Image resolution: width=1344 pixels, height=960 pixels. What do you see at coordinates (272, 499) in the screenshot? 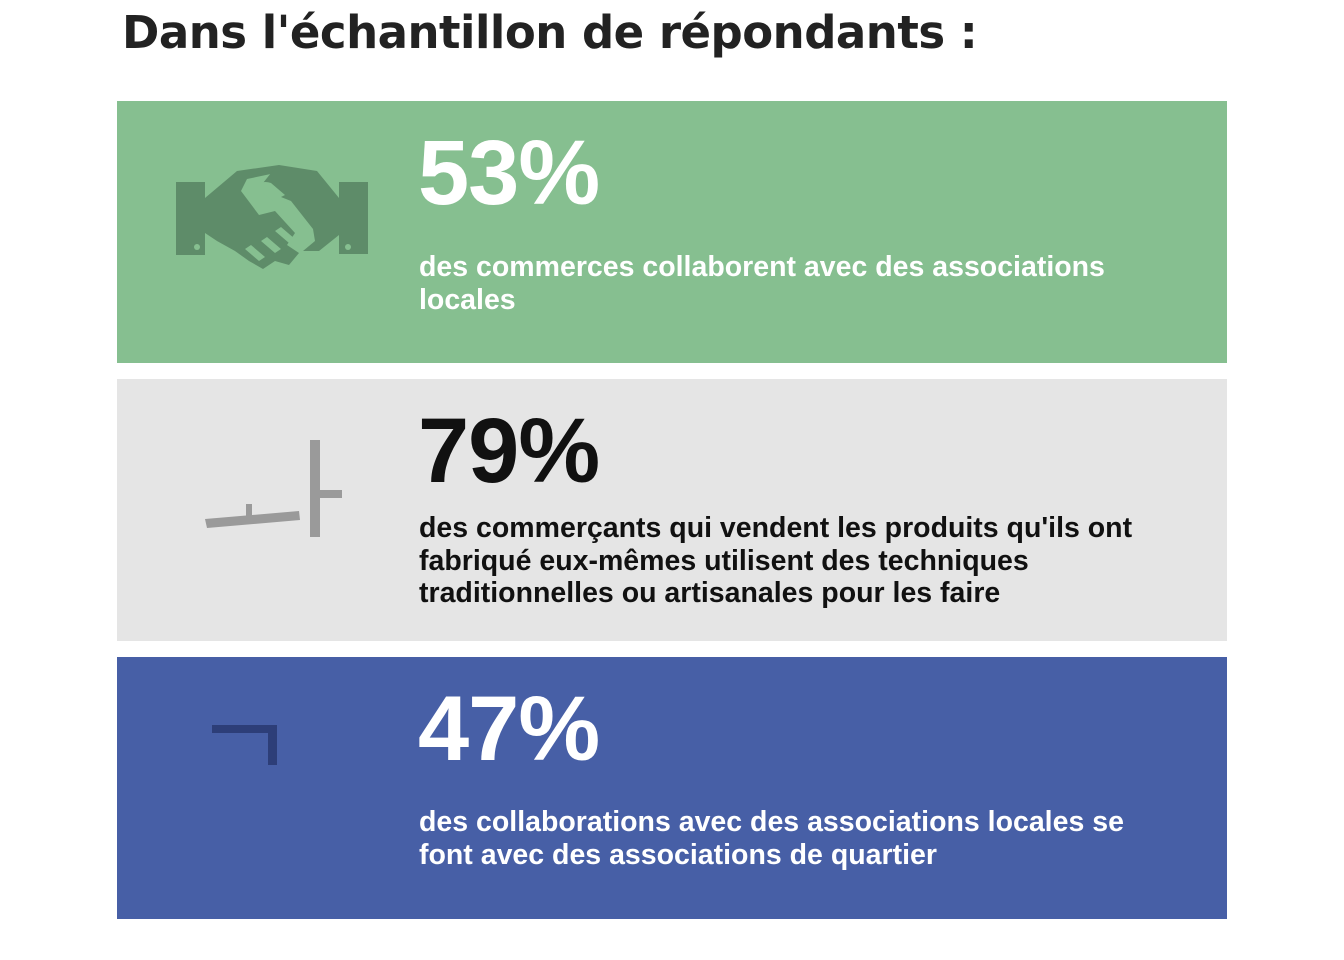
I see `tools-icon` at bounding box center [272, 499].